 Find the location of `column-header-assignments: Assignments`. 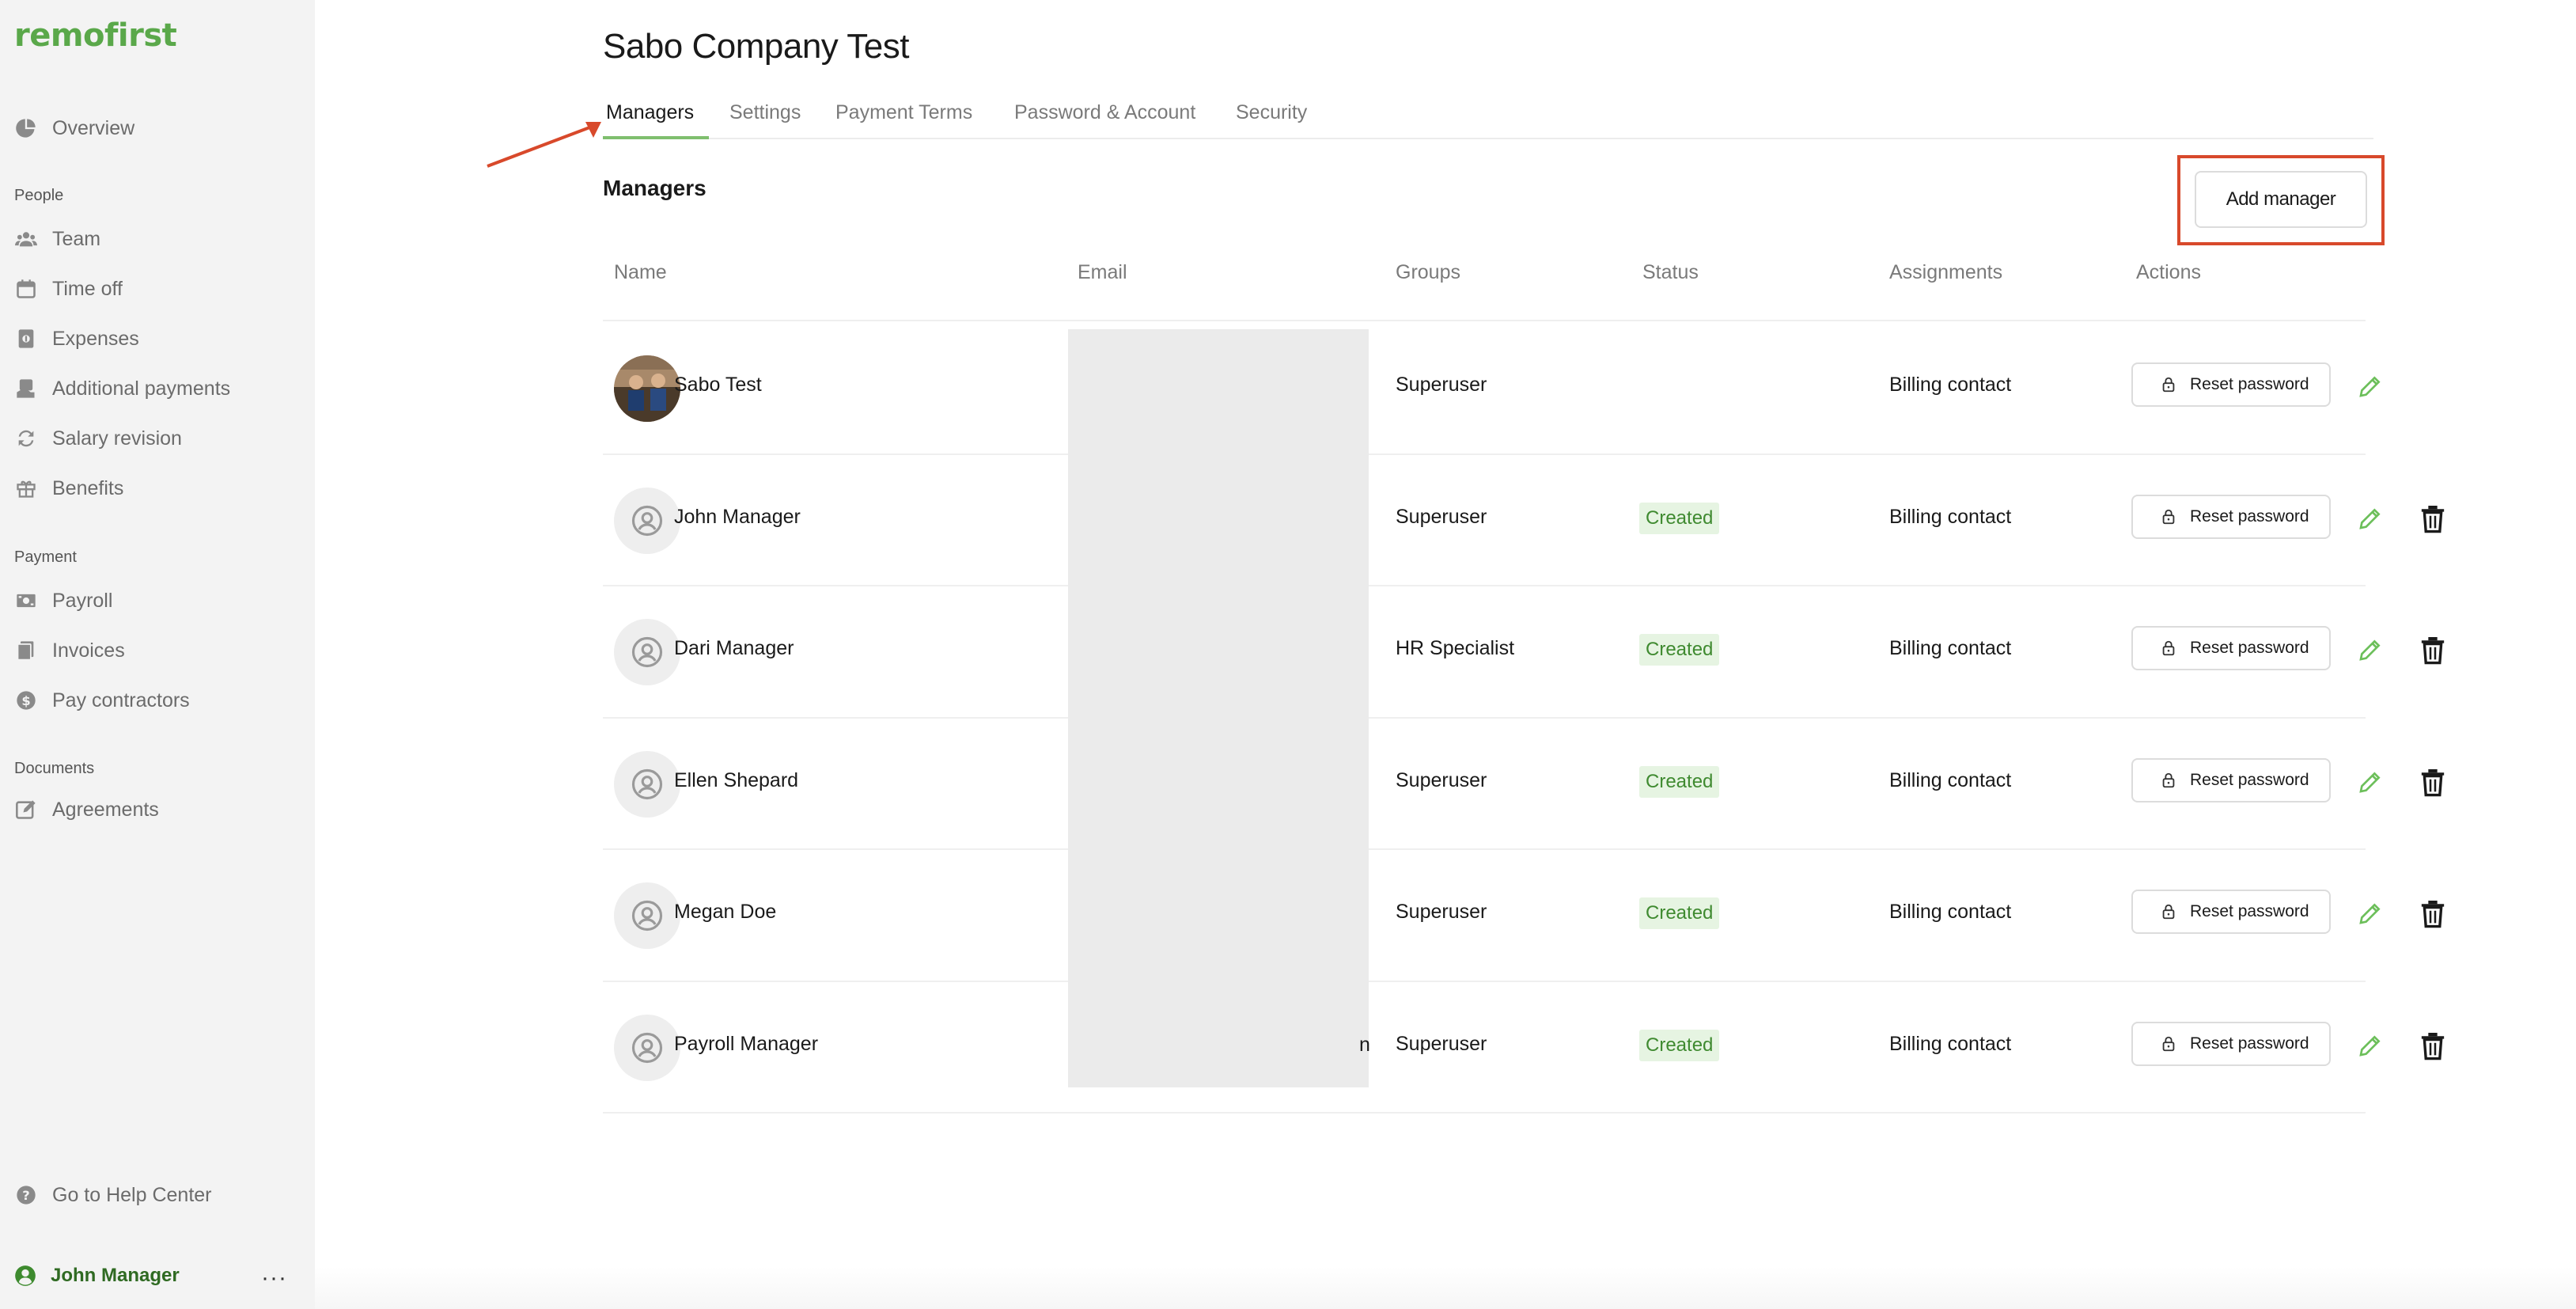

column-header-assignments: Assignments is located at coordinates (1946, 272).